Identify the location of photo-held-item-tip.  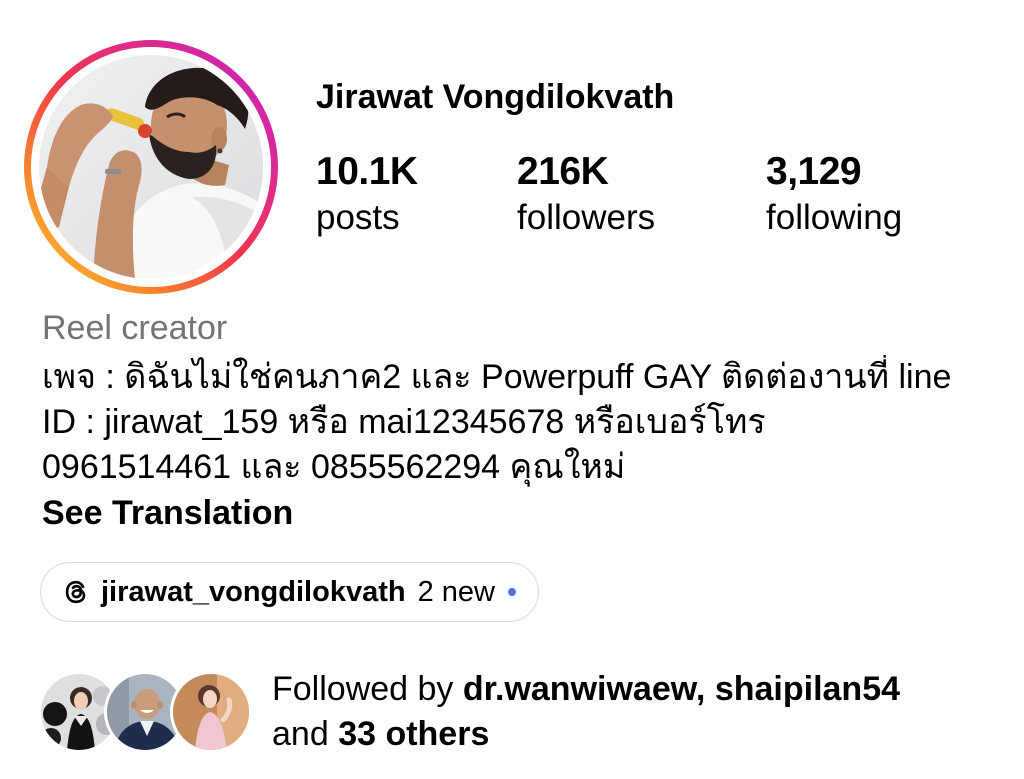
(145, 131).